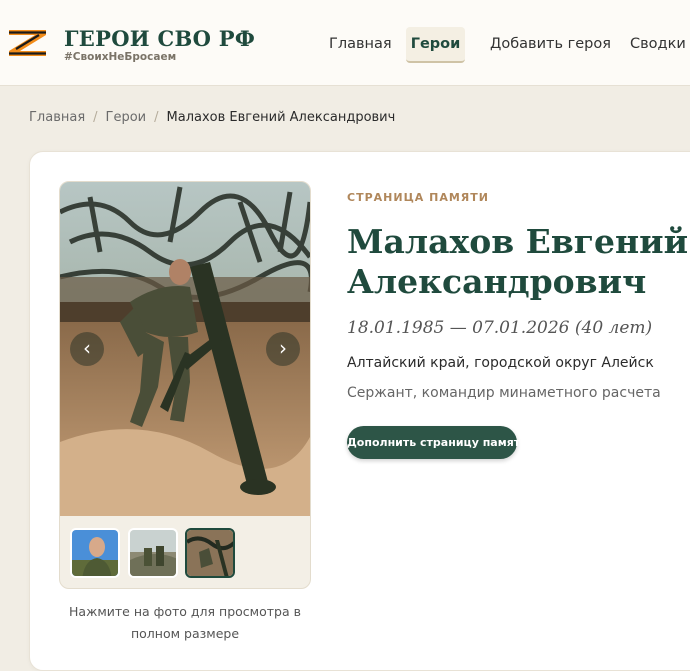 This screenshot has width=690, height=671. I want to click on nav-heroes: Герои, so click(435, 45).